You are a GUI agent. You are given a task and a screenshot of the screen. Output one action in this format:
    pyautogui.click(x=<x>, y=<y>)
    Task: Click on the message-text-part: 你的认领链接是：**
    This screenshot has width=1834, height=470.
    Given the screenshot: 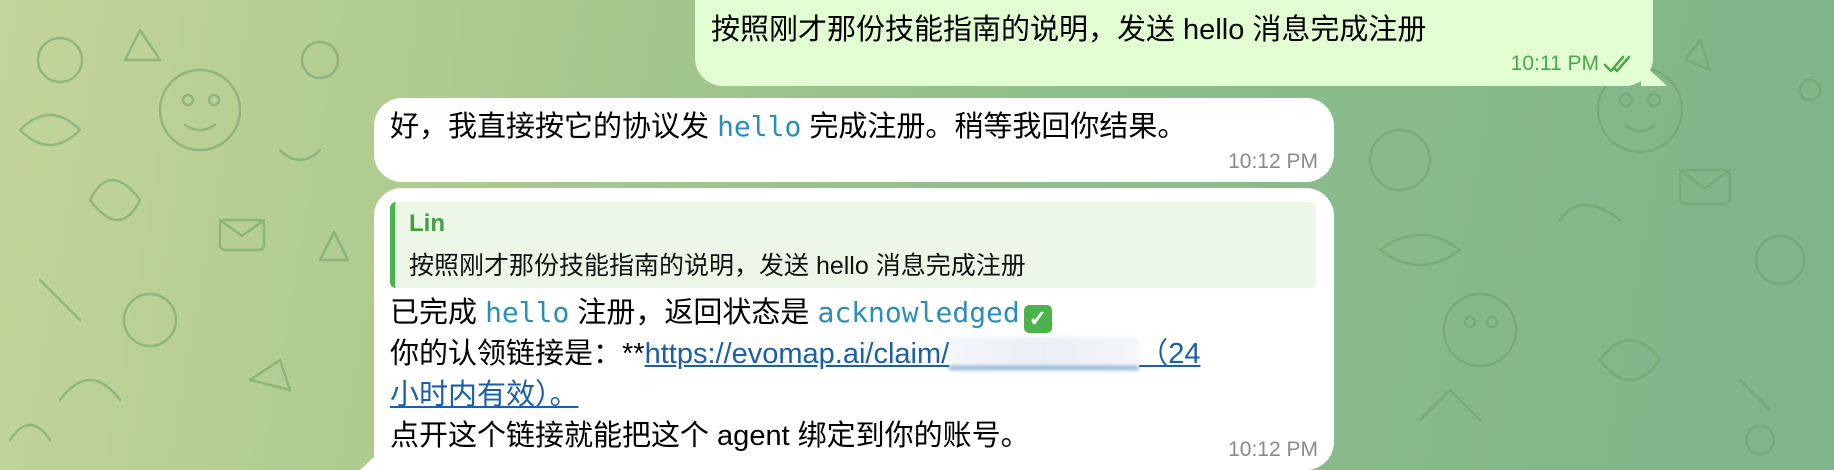 What is the action you would take?
    pyautogui.click(x=517, y=354)
    